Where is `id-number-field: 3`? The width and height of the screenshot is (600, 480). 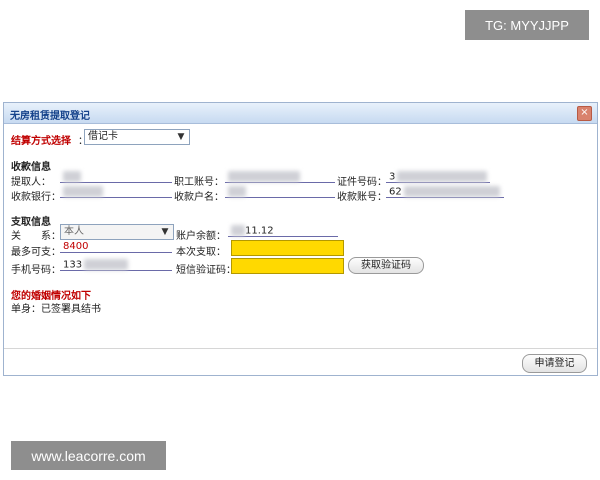 id-number-field: 3 is located at coordinates (438, 177).